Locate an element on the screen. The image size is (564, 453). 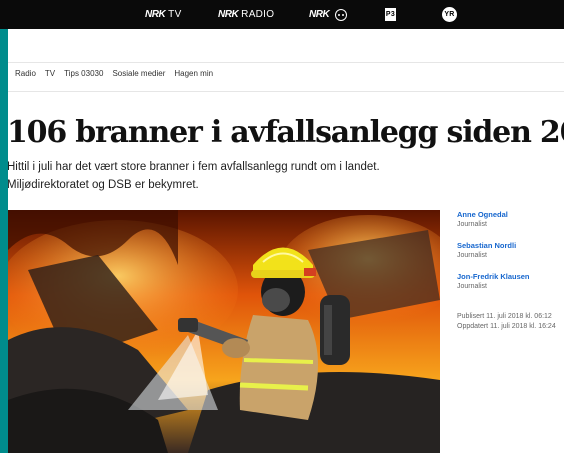
yr-link: YR is located at coordinates (449, 14).